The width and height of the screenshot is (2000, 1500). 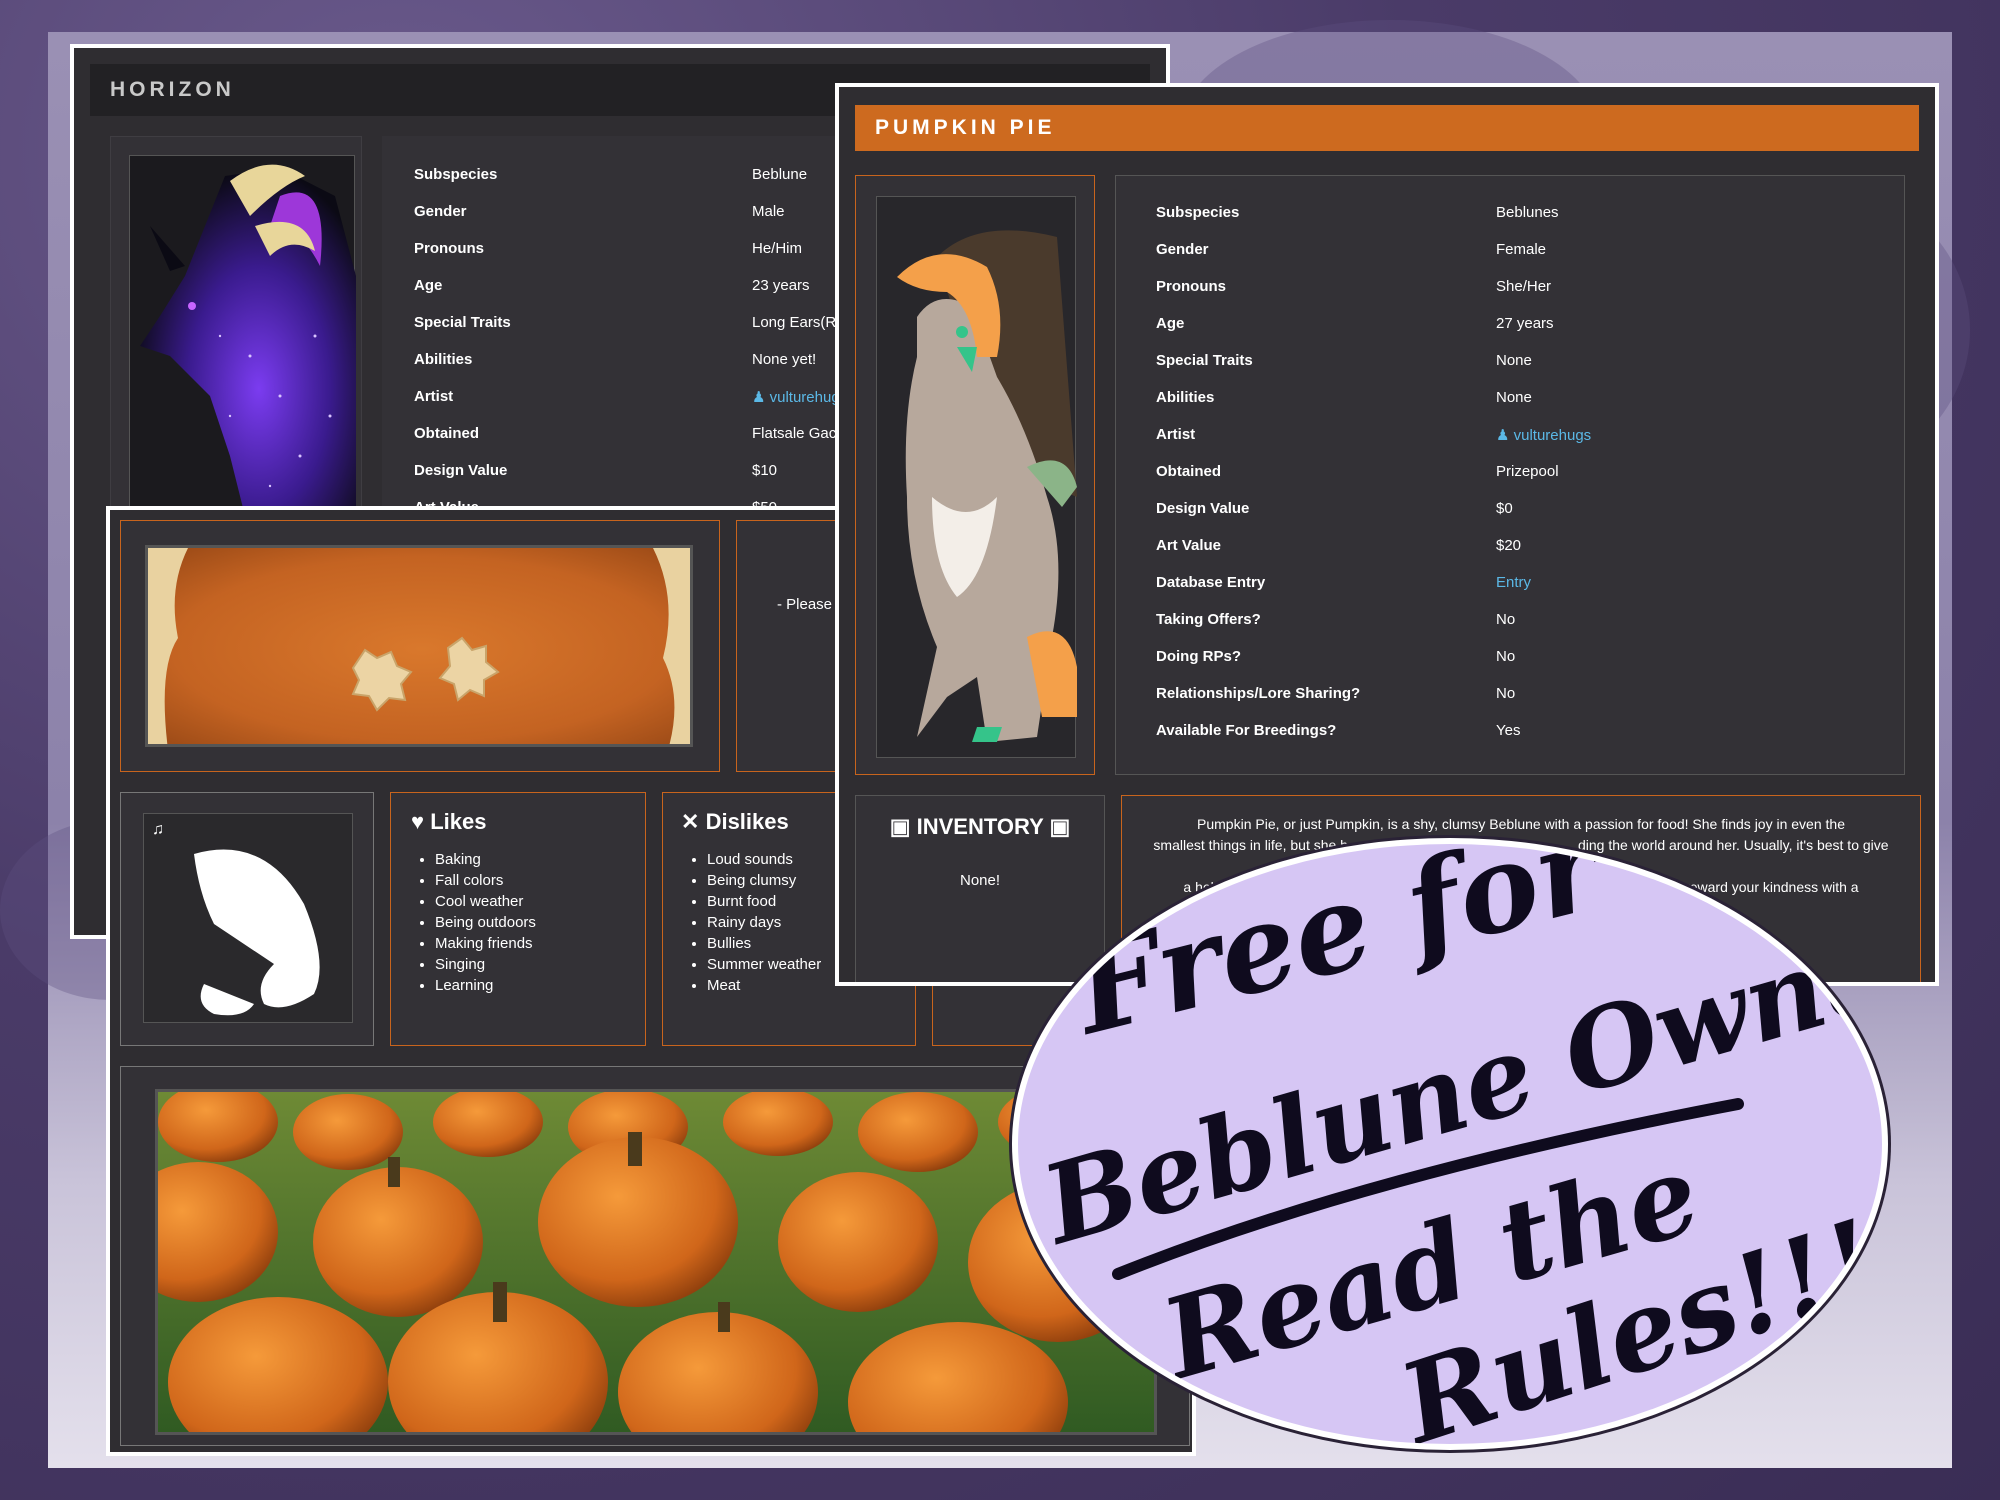 I want to click on list-item: Meat, so click(x=764, y=985).